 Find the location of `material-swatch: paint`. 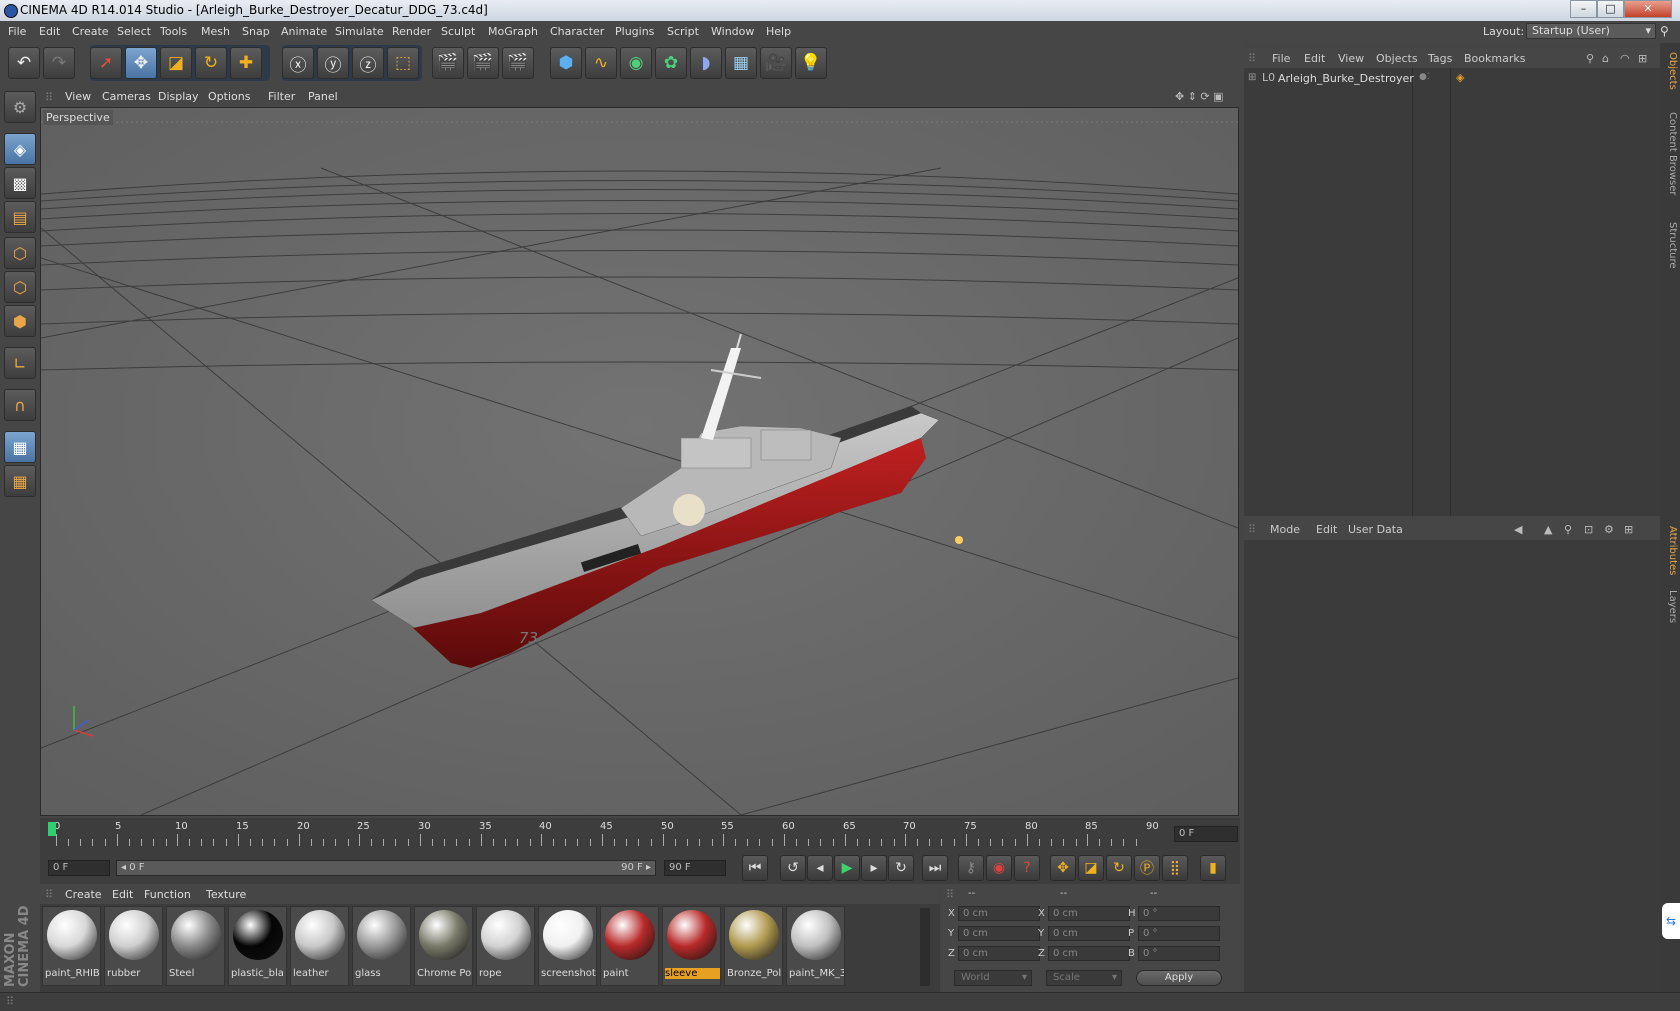

material-swatch: paint is located at coordinates (629, 946).